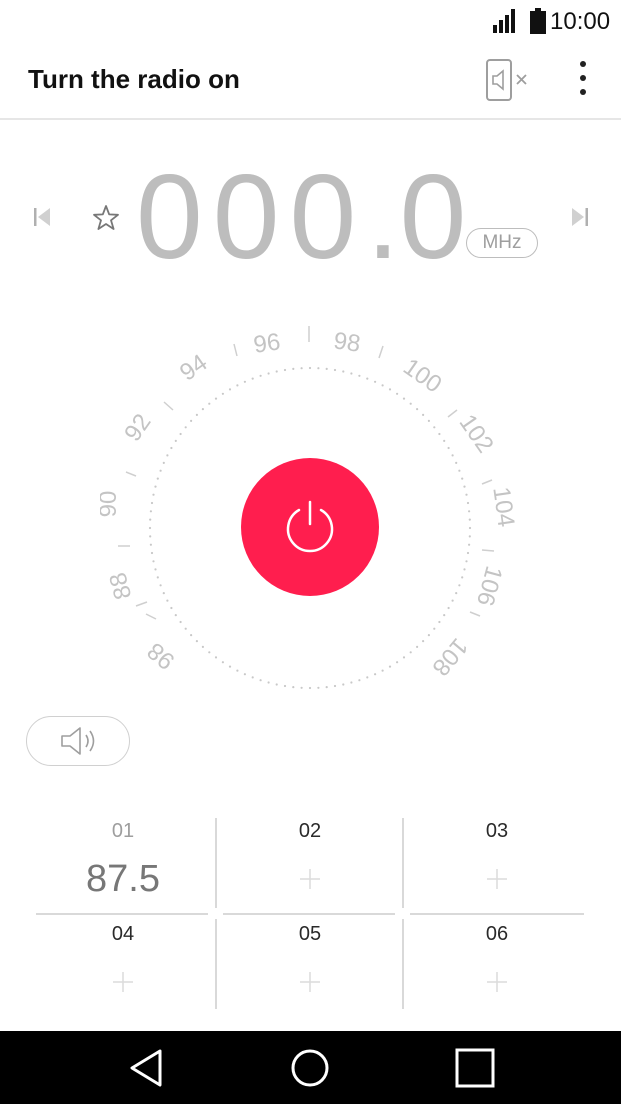 This screenshot has width=621, height=1104. What do you see at coordinates (504, 21) in the screenshot?
I see `signal-icon` at bounding box center [504, 21].